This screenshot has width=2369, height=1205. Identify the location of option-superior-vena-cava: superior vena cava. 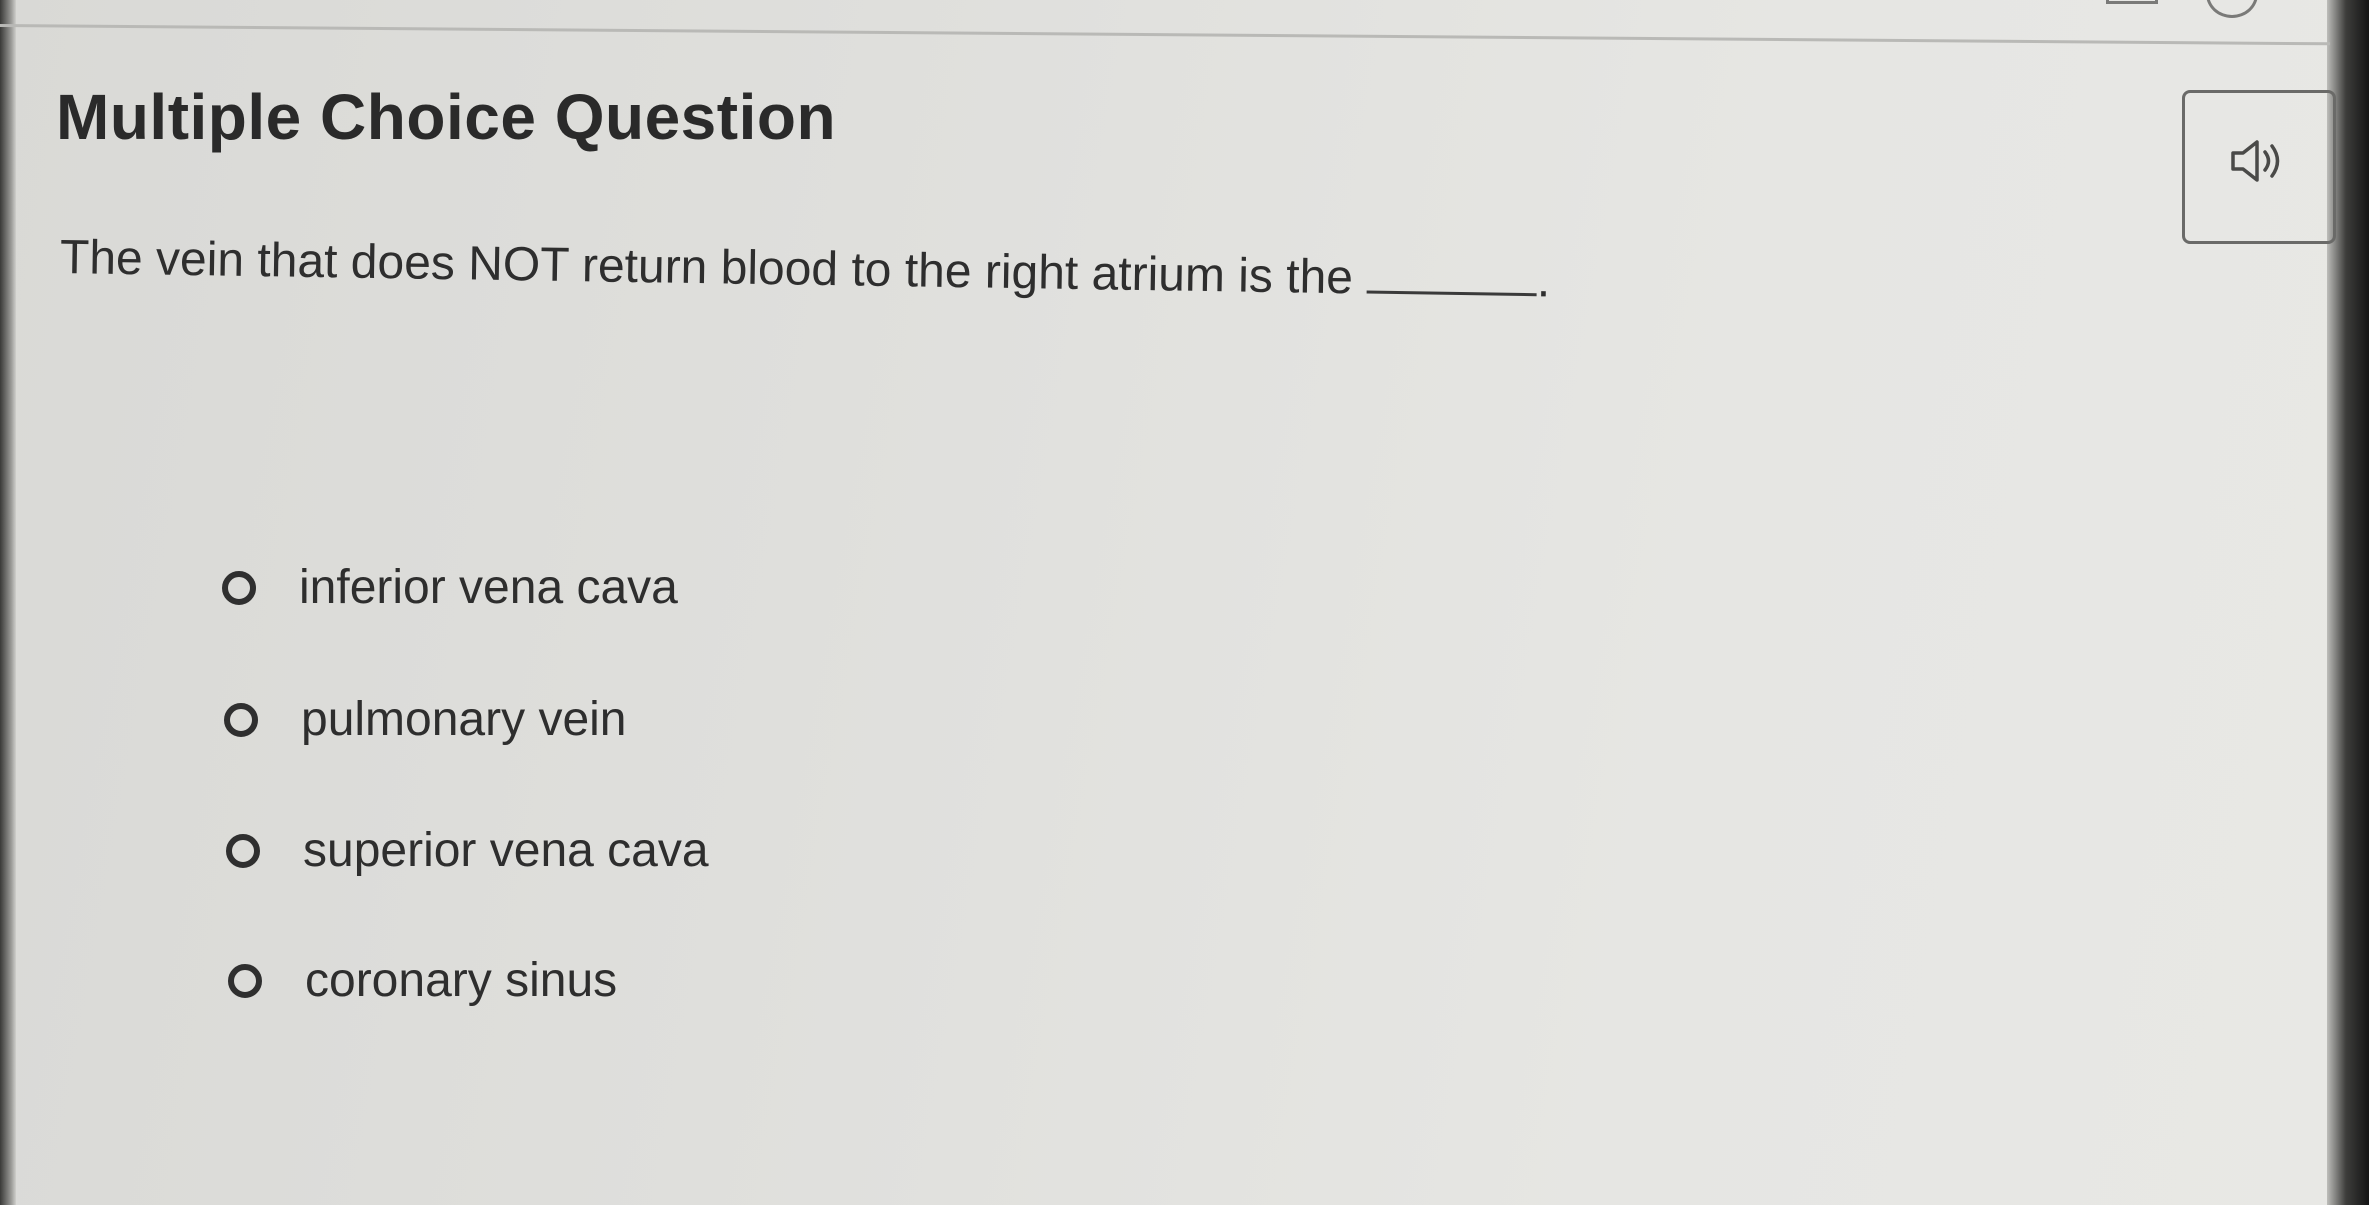
(467, 850).